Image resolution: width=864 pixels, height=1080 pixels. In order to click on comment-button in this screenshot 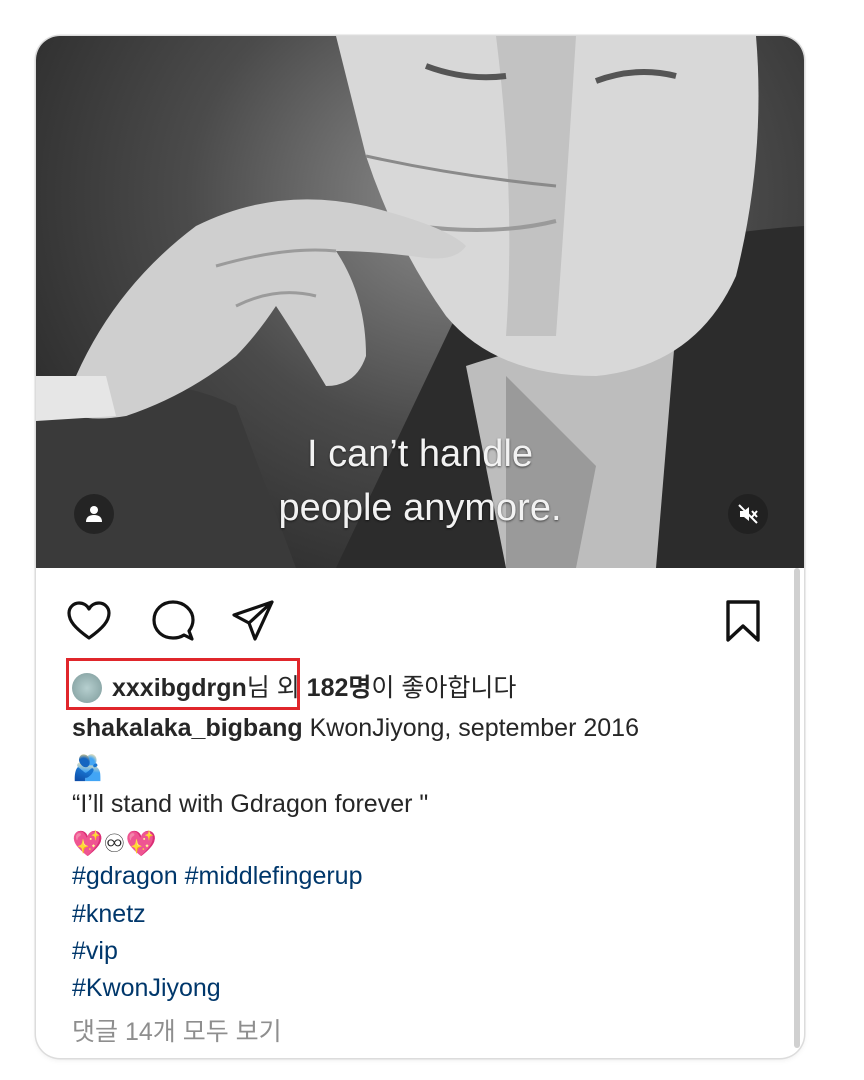, I will do `click(173, 621)`.